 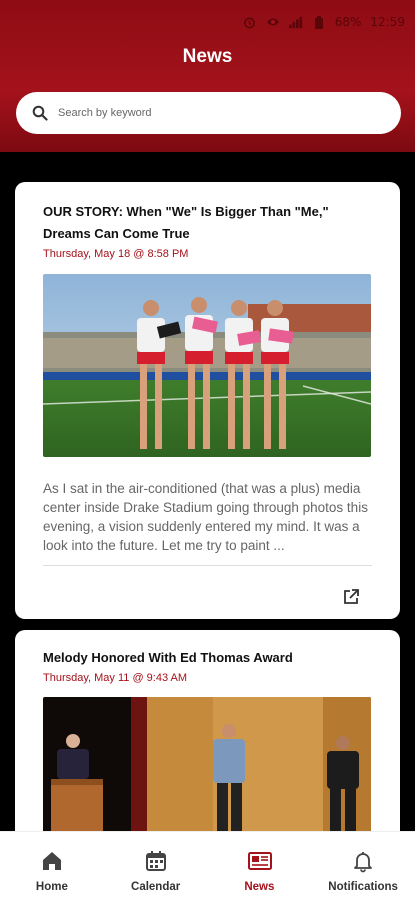 What do you see at coordinates (40, 113) in the screenshot?
I see `search-icon` at bounding box center [40, 113].